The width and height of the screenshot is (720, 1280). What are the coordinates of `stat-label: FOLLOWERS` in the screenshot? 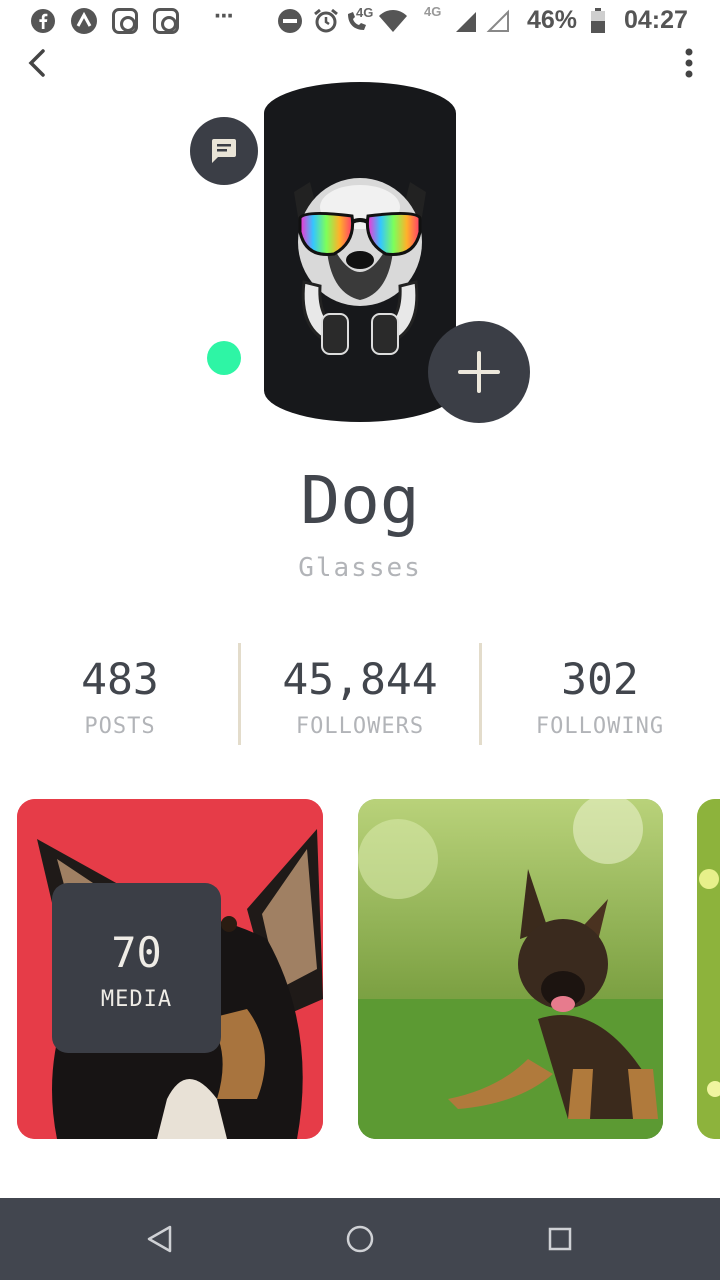 It's located at (360, 726).